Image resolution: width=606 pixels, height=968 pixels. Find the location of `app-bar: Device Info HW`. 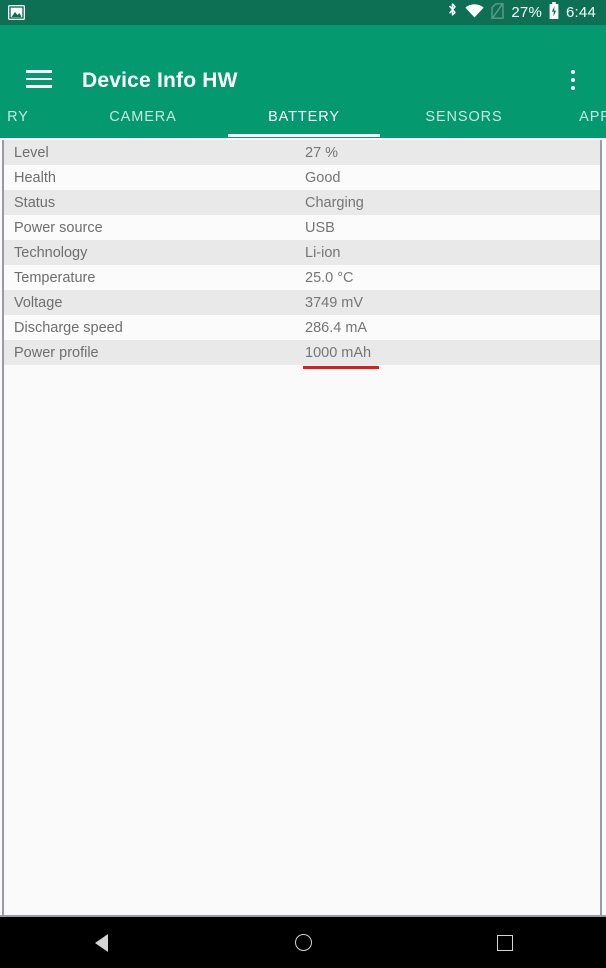

app-bar: Device Info HW is located at coordinates (303, 61).